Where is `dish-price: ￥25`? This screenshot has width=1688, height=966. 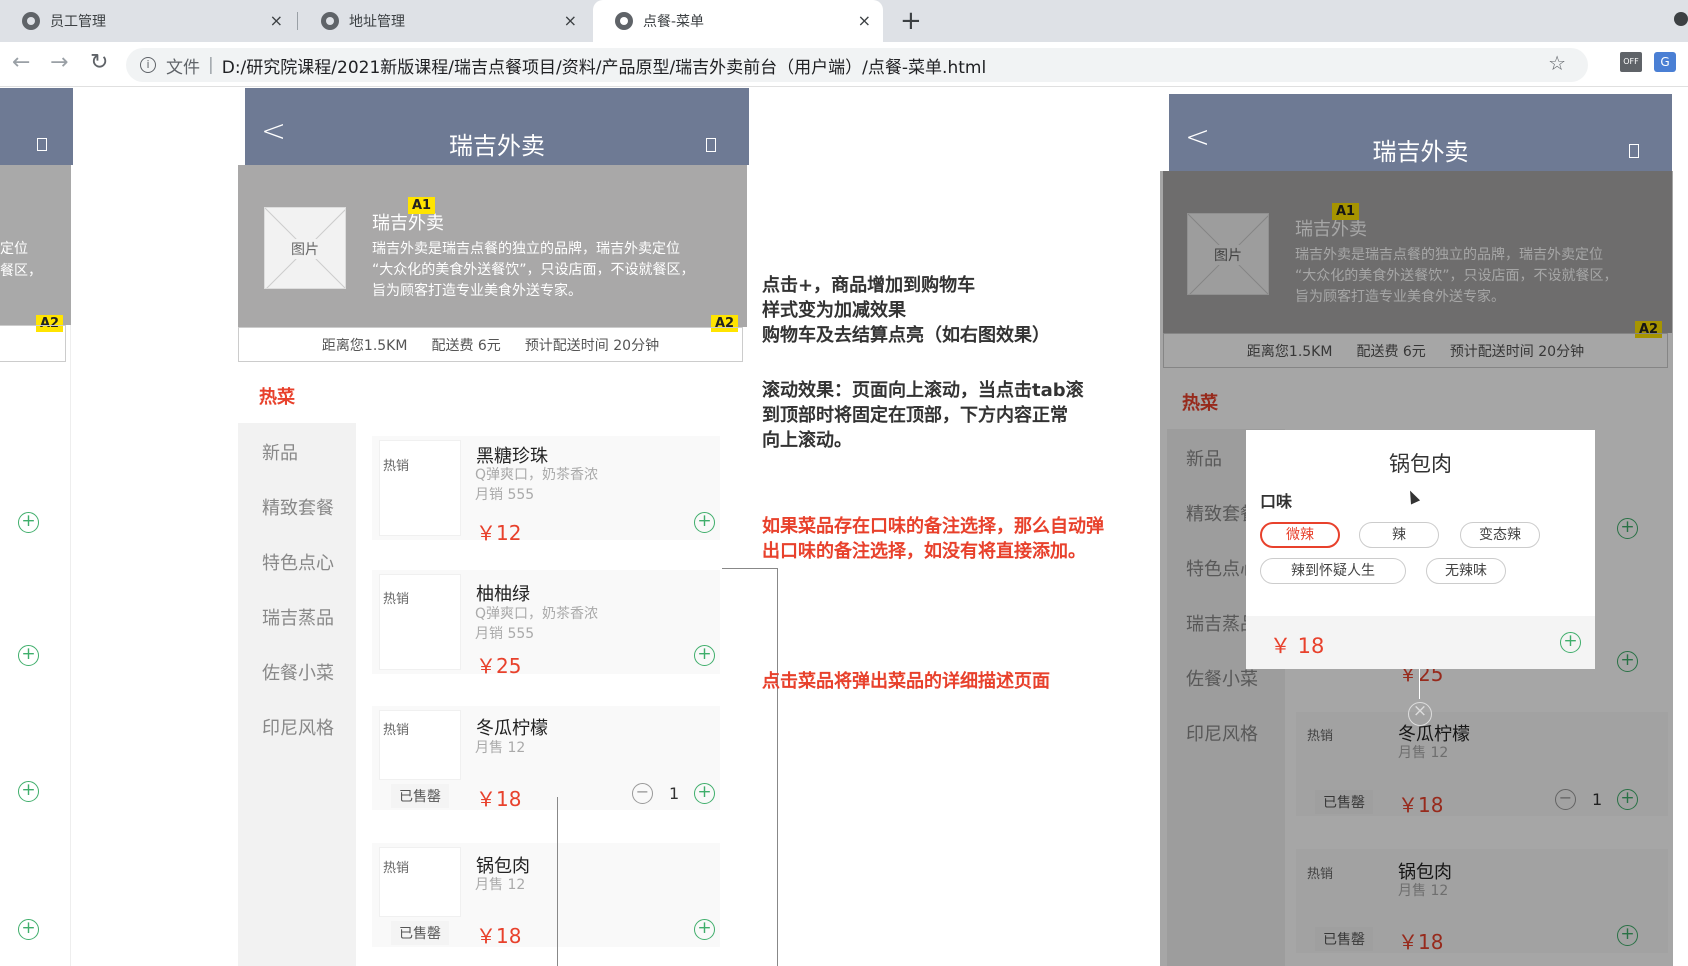 dish-price: ￥25 is located at coordinates (499, 666).